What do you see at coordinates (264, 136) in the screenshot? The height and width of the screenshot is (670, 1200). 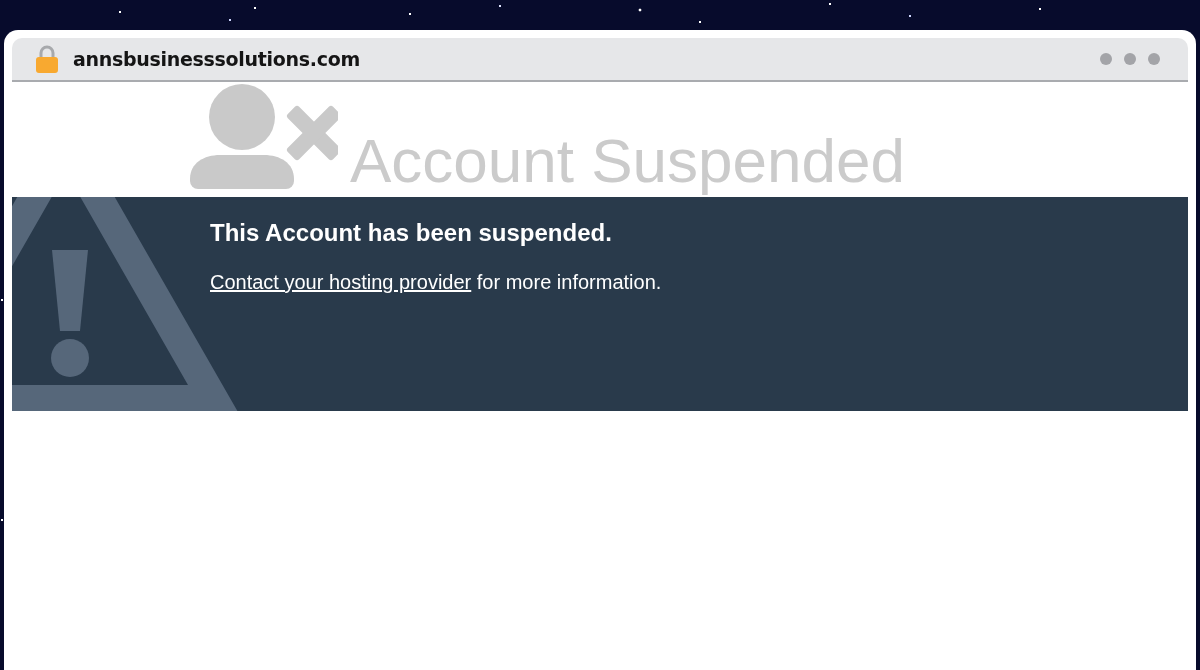 I see `user-remove-icon` at bounding box center [264, 136].